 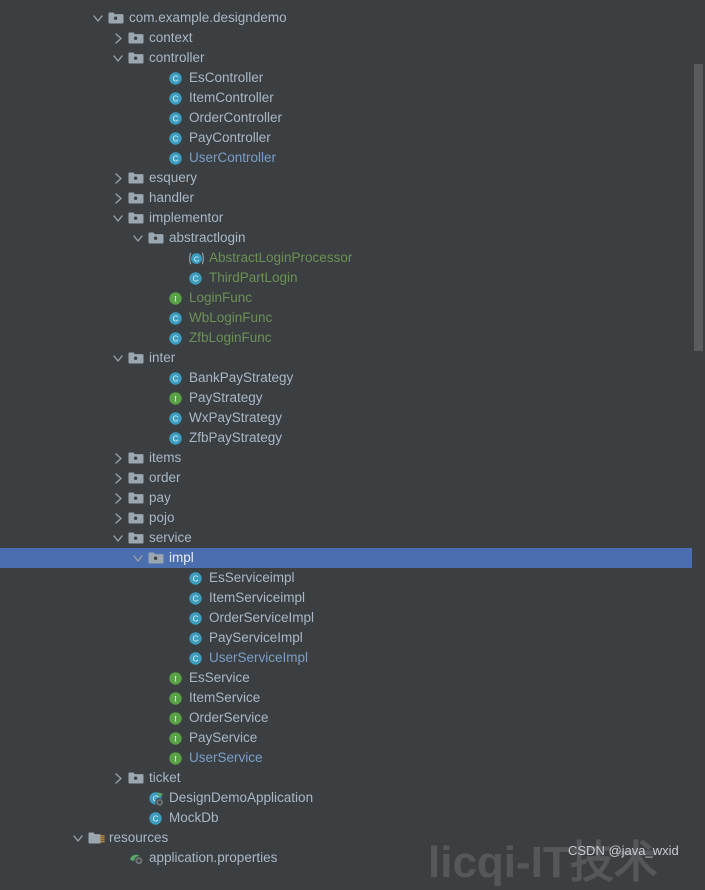 What do you see at coordinates (352, 498) in the screenshot?
I see `tree-row: pay` at bounding box center [352, 498].